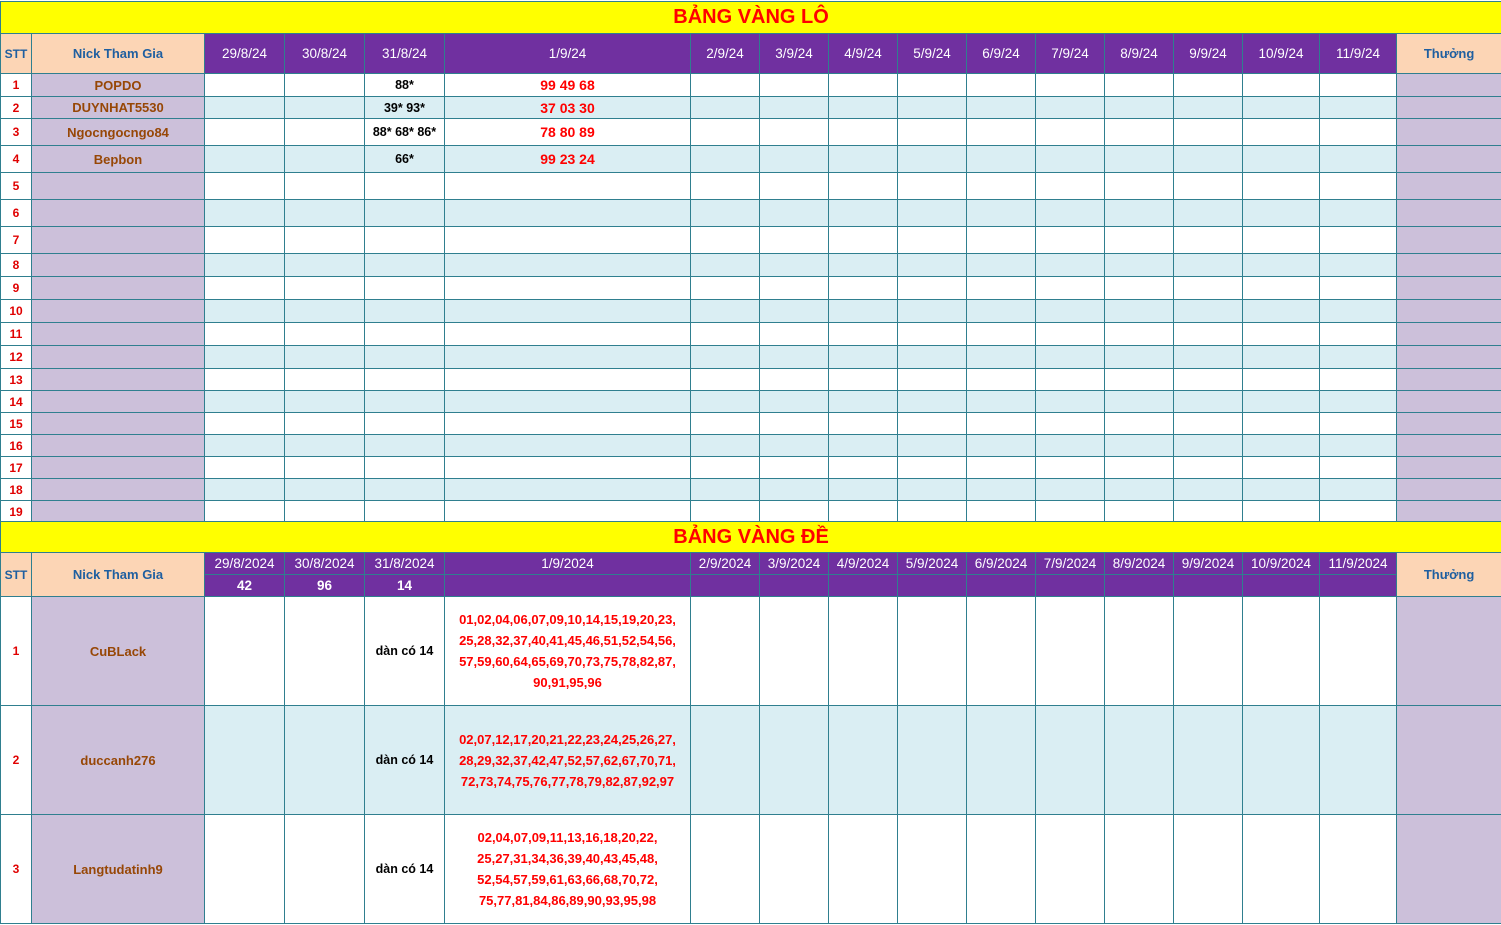  I want to click on date-header: 2/9/24, so click(725, 53).